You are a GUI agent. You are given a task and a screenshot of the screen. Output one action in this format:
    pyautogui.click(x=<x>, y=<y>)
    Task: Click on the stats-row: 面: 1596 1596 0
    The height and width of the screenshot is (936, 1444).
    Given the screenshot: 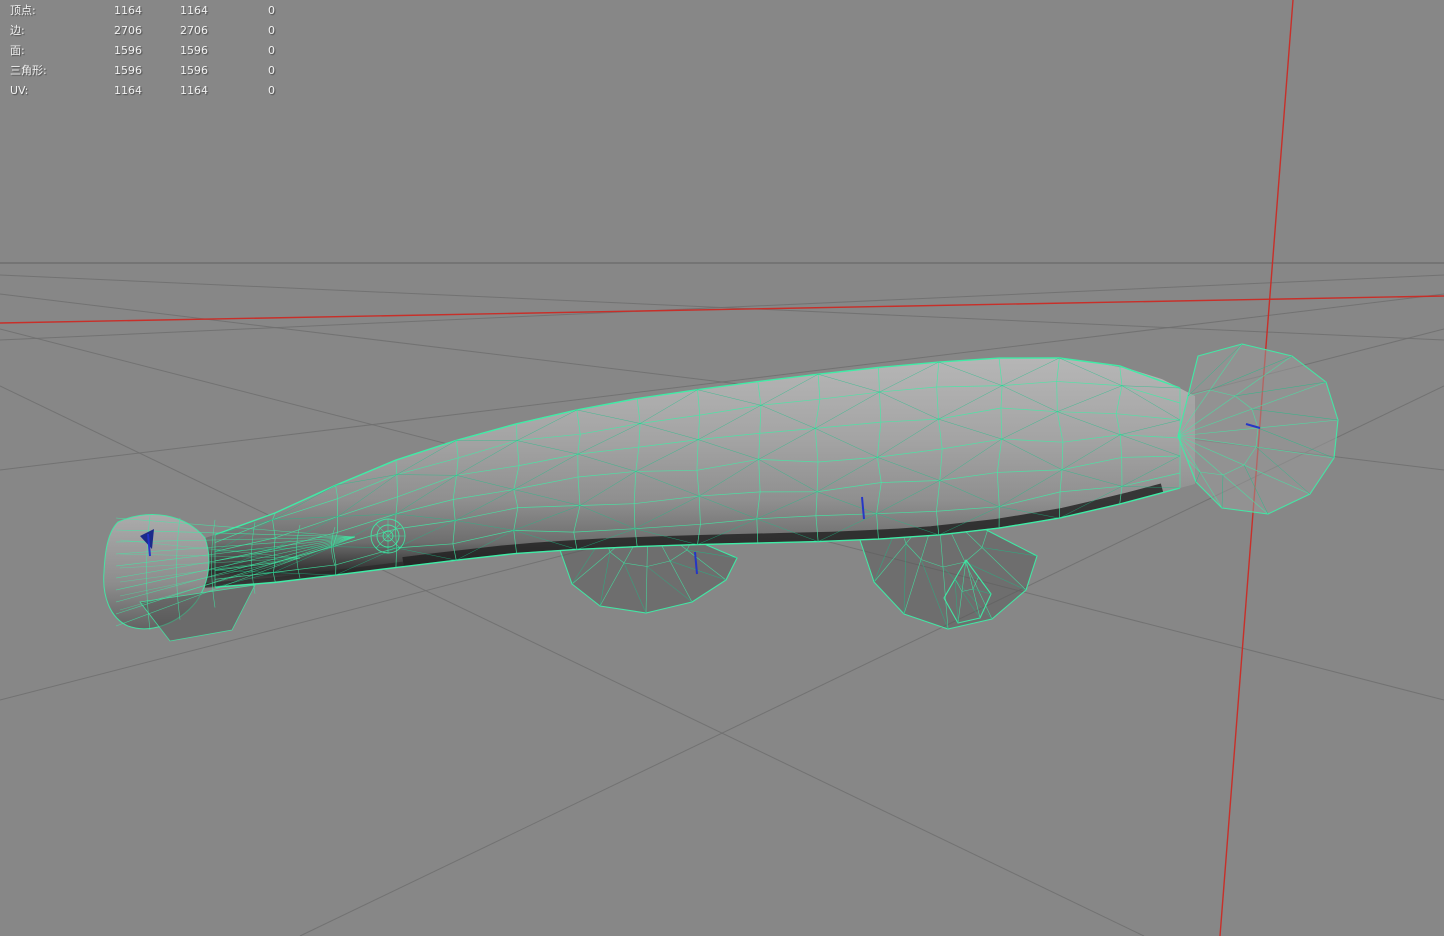 What is the action you would take?
    pyautogui.click(x=142, y=51)
    